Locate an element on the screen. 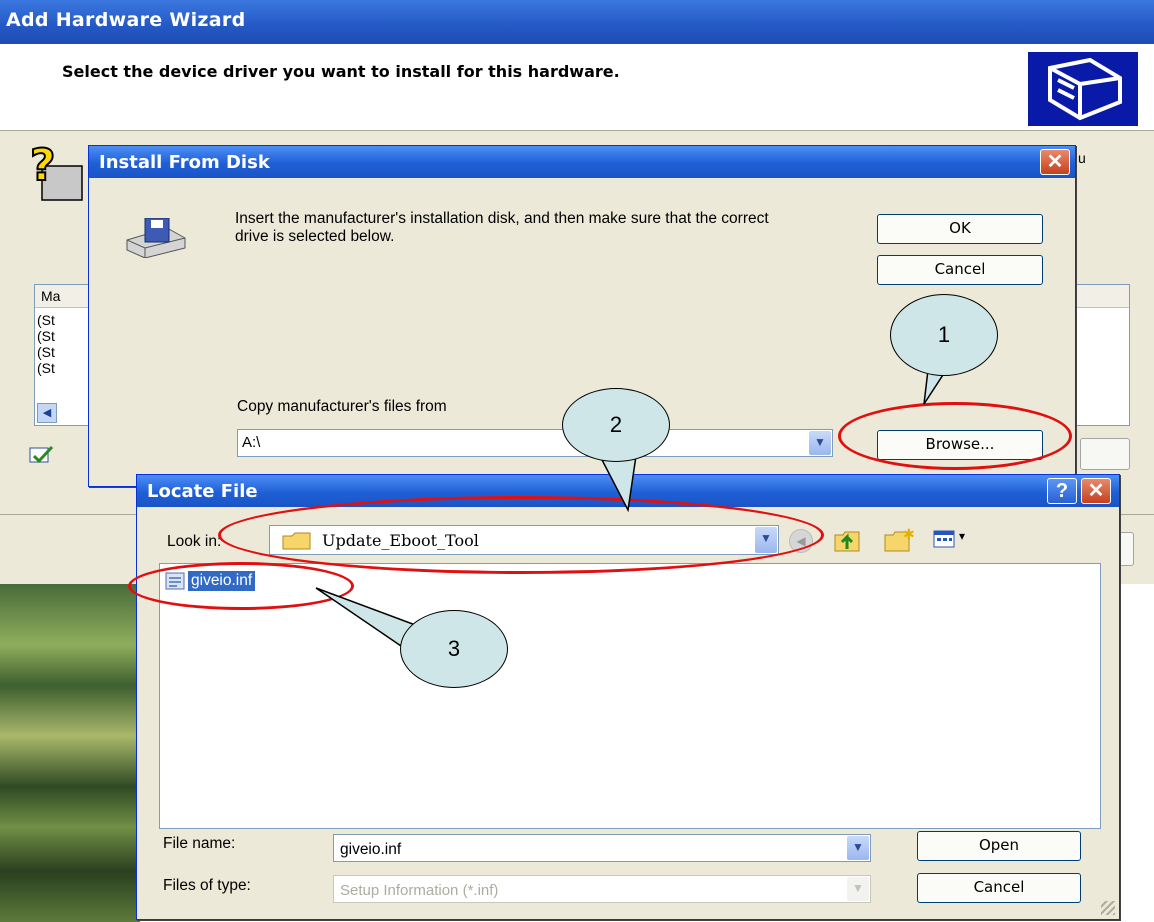  copy-from-value: A:\ is located at coordinates (251, 442).